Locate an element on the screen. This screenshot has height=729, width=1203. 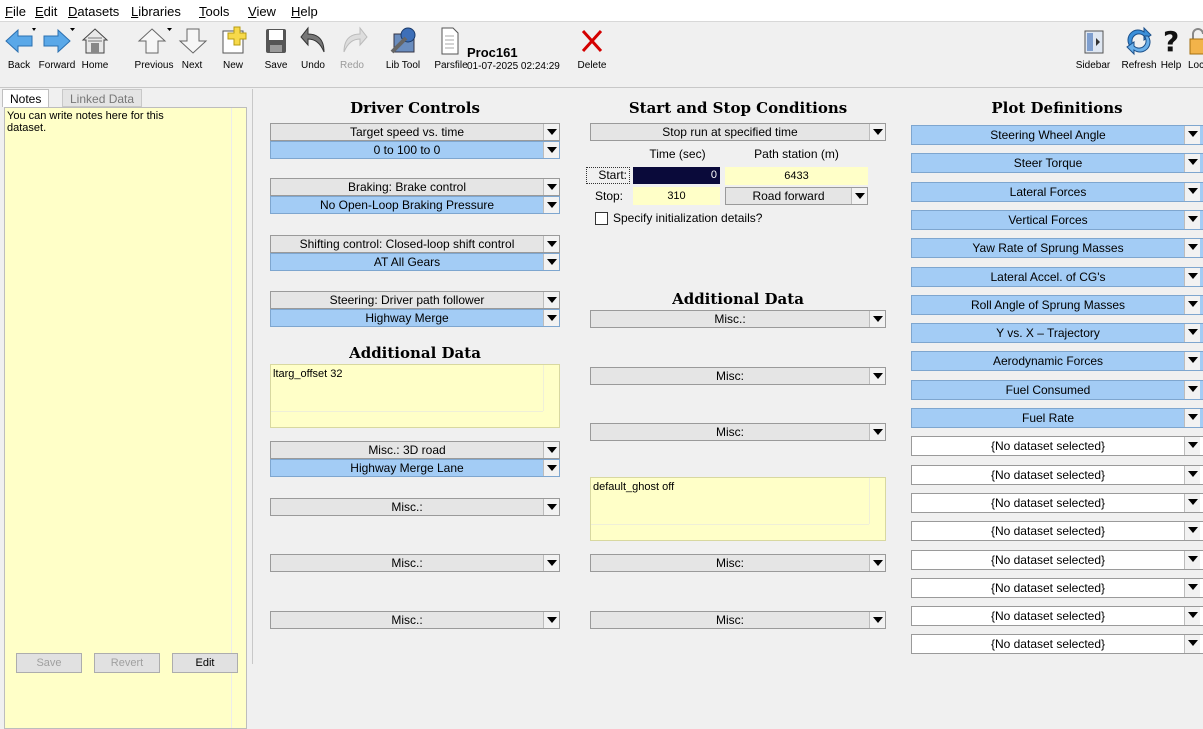
menu-libraries: Libraries is located at coordinates (156, 11).